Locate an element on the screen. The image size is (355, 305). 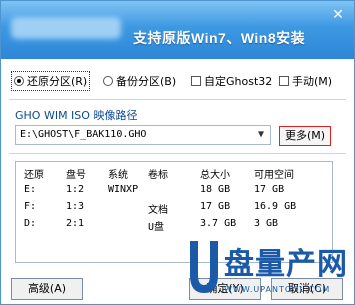
manual-label: 手动(M) is located at coordinates (312, 81).